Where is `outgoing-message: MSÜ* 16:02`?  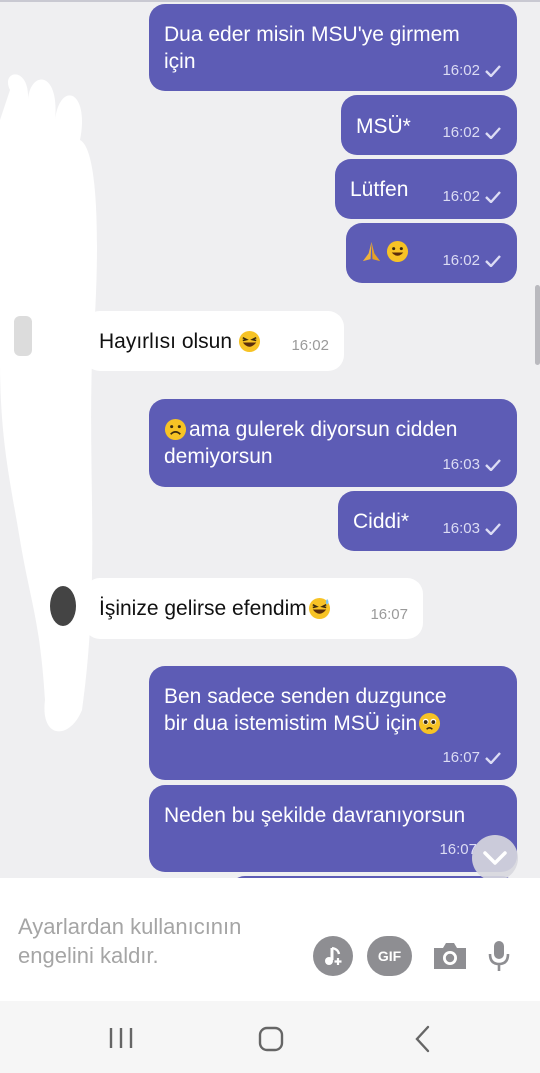 outgoing-message: MSÜ* 16:02 is located at coordinates (429, 125).